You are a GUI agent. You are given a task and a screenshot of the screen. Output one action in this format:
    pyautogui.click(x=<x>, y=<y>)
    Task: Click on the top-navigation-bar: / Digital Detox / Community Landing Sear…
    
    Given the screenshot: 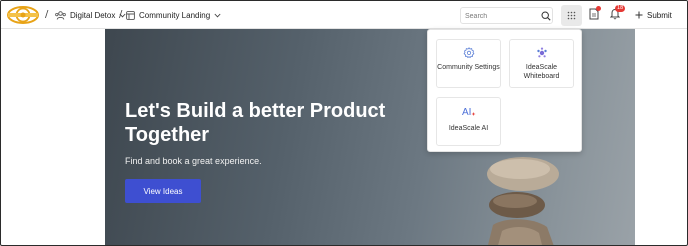 What is the action you would take?
    pyautogui.click(x=344, y=15)
    